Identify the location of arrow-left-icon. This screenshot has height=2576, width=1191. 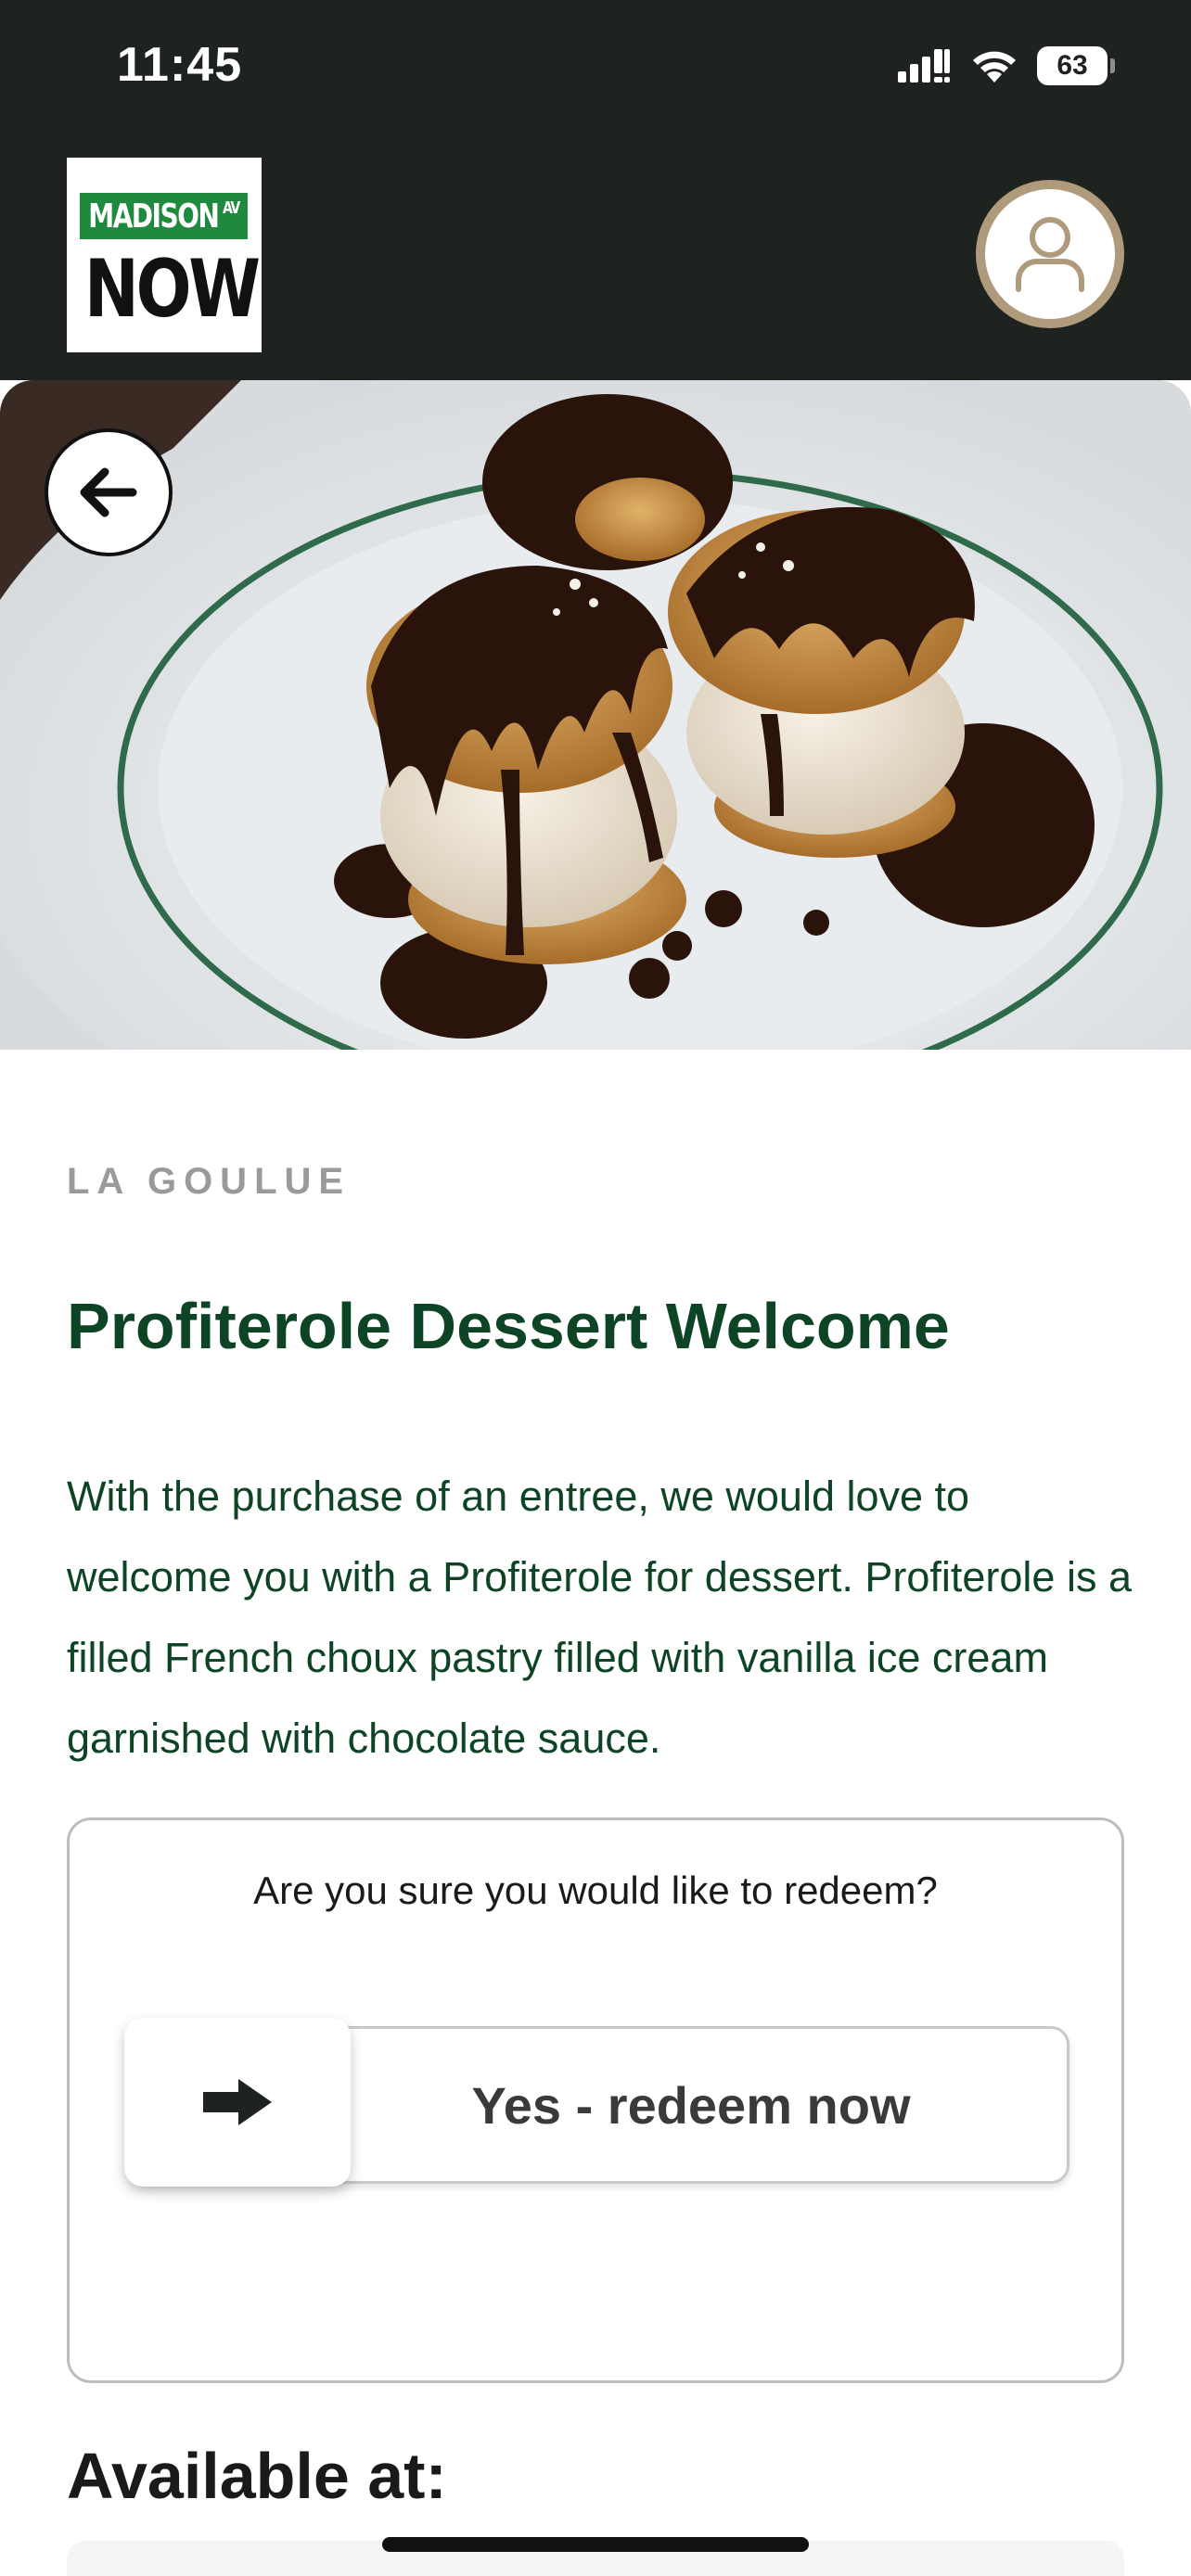
(108, 492).